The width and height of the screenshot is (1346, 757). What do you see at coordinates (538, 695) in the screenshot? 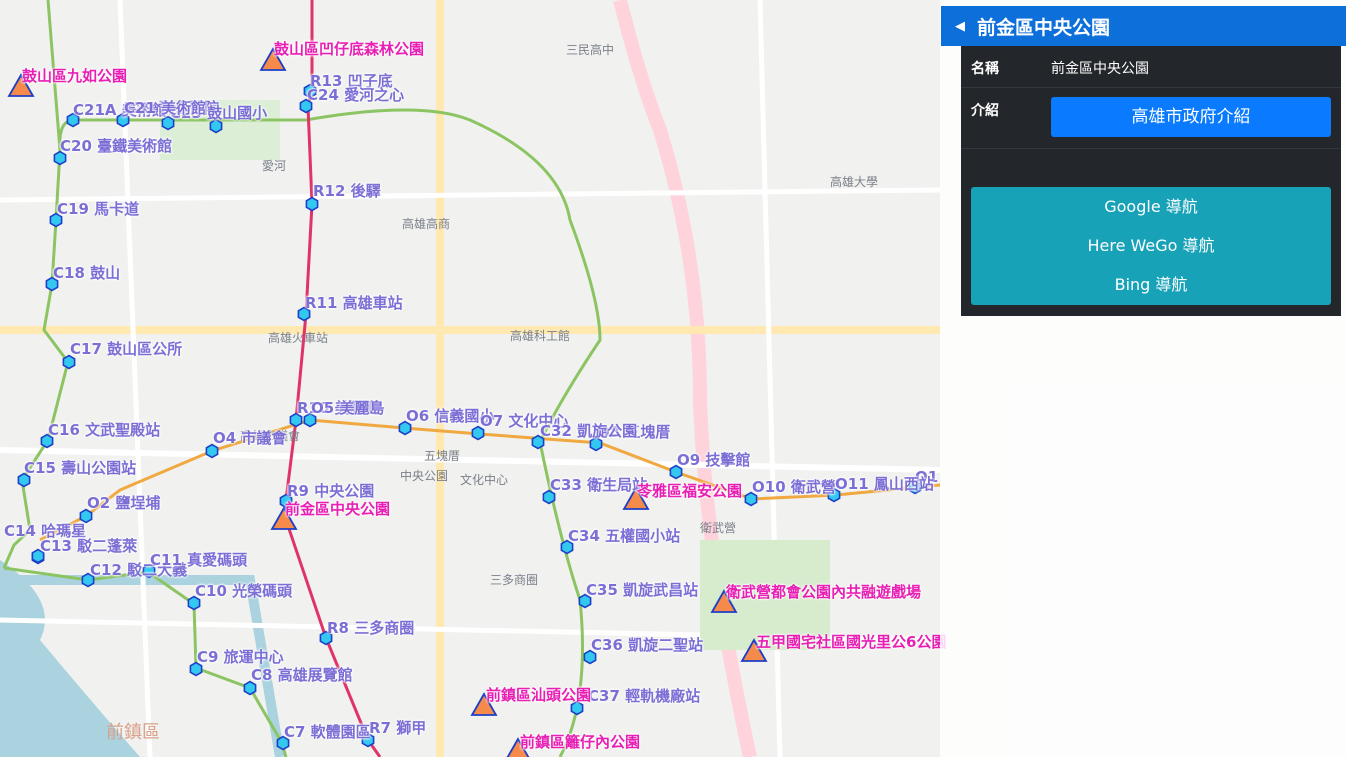
I see `park-label-6: 前鎮區汕頭公園` at bounding box center [538, 695].